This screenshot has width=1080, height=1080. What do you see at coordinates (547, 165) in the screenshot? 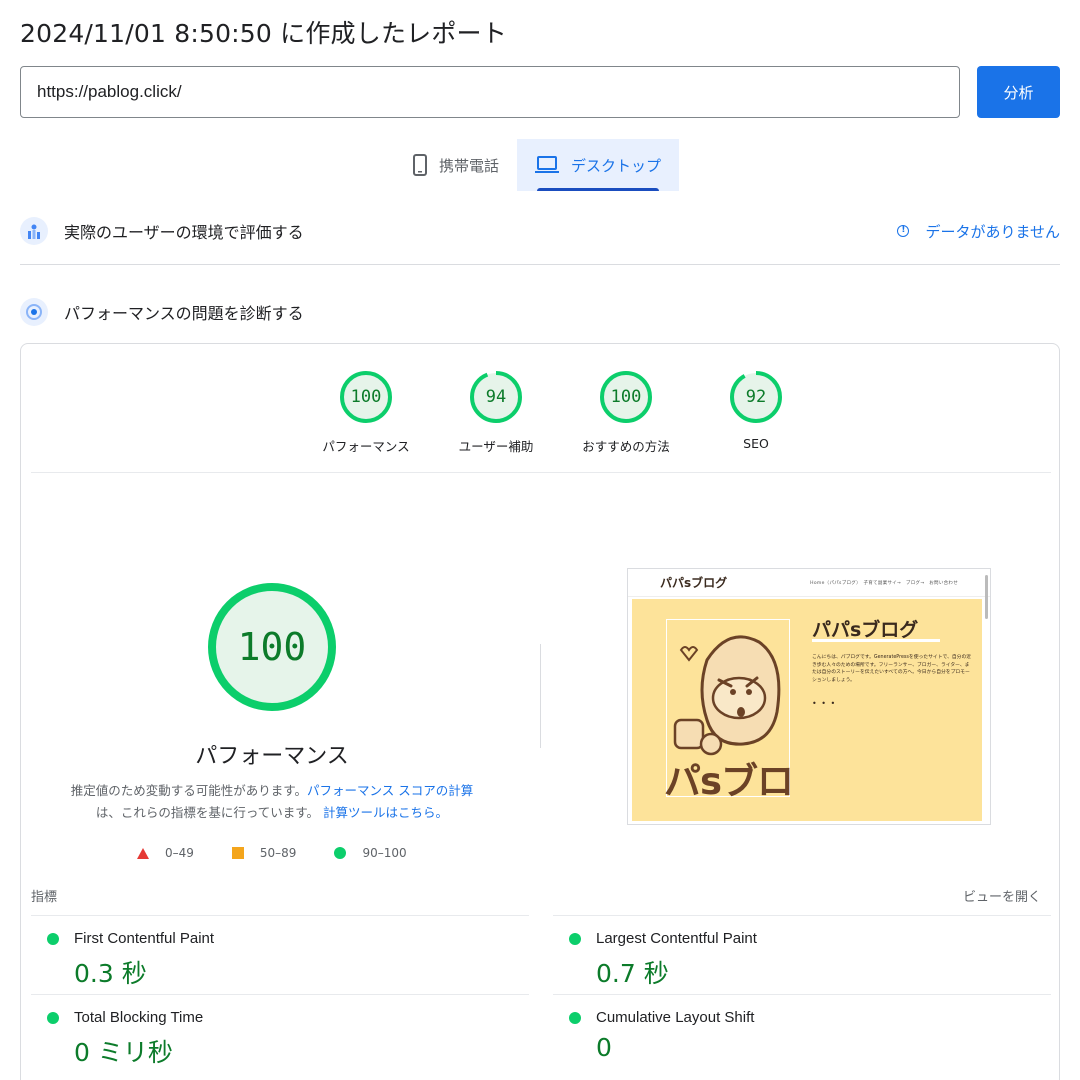
I see `desktop-icon` at bounding box center [547, 165].